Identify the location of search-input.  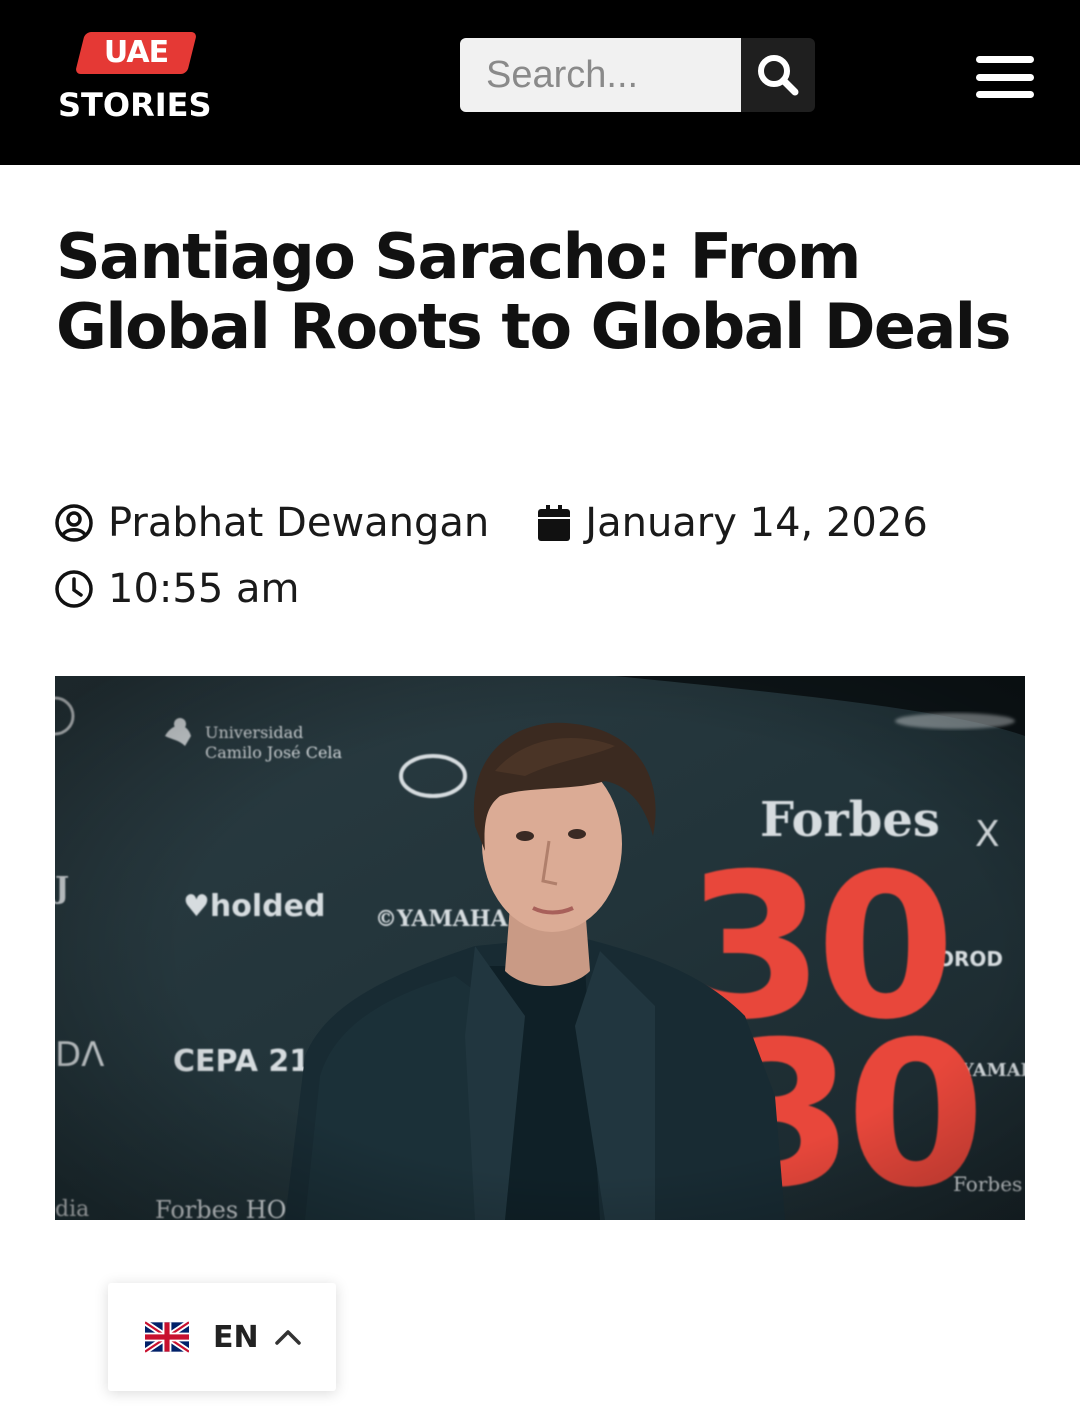
(600, 75).